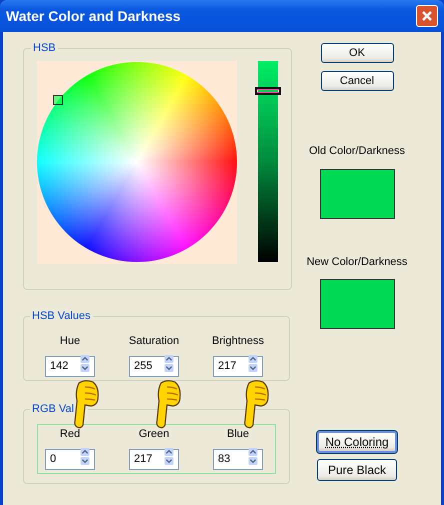 This screenshot has width=444, height=505. Describe the element at coordinates (53, 409) in the screenshot. I see `group-label: RGB Val` at that location.